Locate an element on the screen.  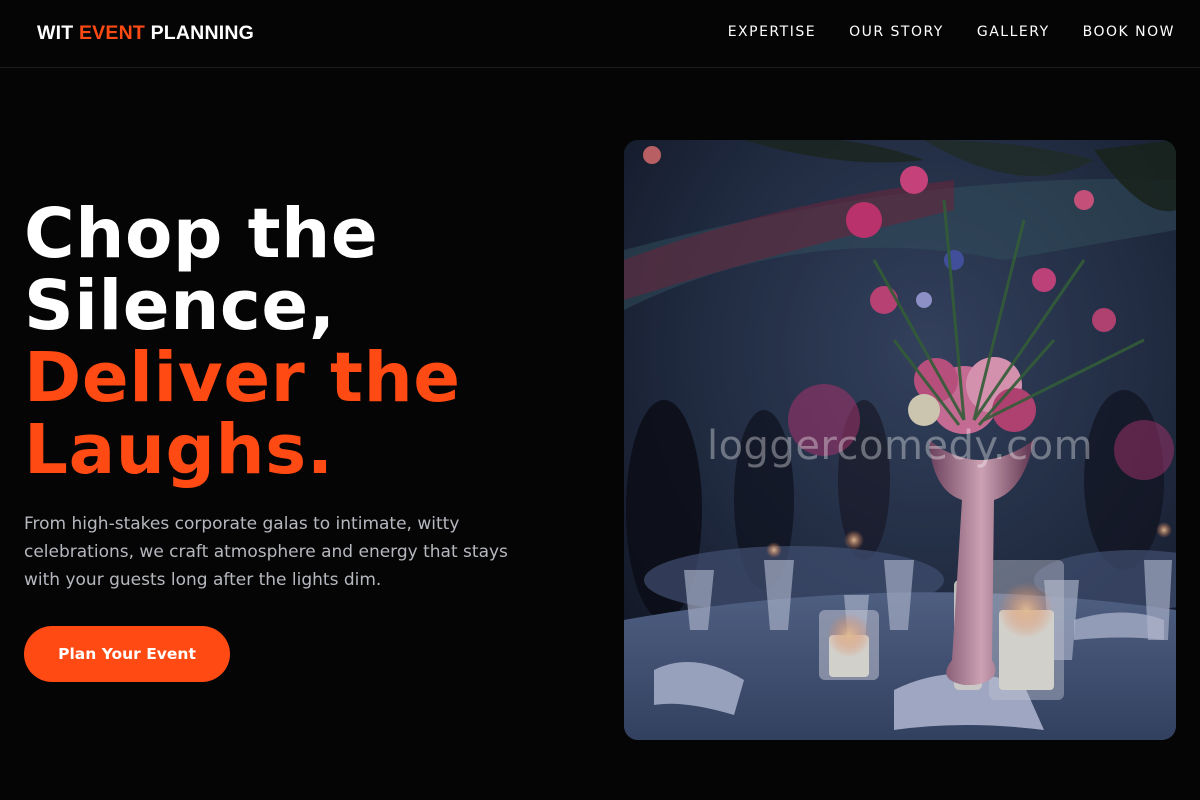
nav-link-book-now: BOOK NOW is located at coordinates (1129, 32).